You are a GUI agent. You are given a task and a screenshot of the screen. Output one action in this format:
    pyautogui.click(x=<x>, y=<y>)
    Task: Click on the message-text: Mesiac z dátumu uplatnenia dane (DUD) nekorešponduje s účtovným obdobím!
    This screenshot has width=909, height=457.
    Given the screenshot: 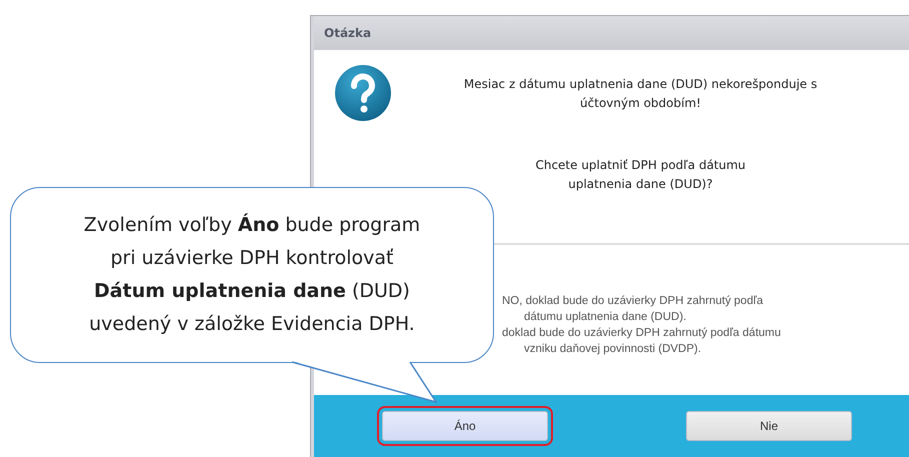 What is the action you would take?
    pyautogui.click(x=641, y=94)
    